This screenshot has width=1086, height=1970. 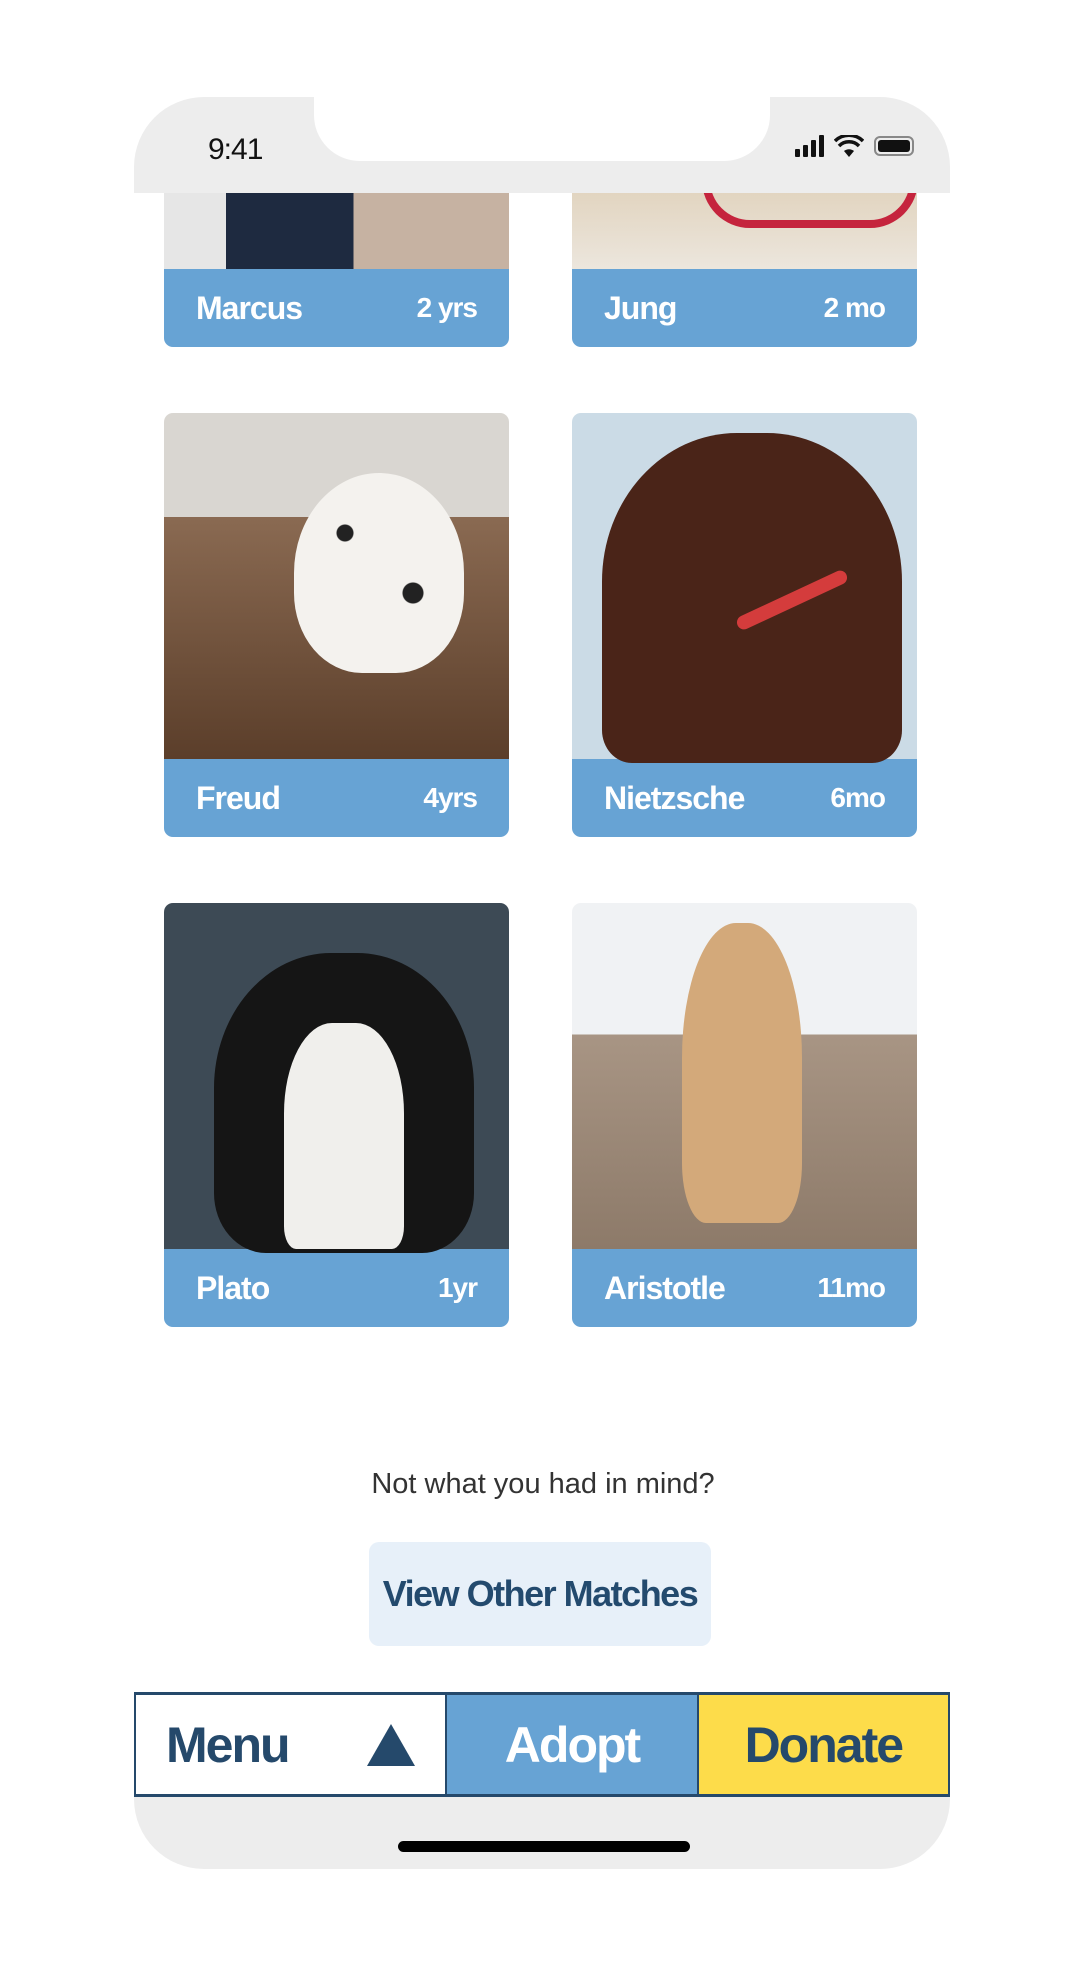 I want to click on triangle-up-icon, so click(x=391, y=1744).